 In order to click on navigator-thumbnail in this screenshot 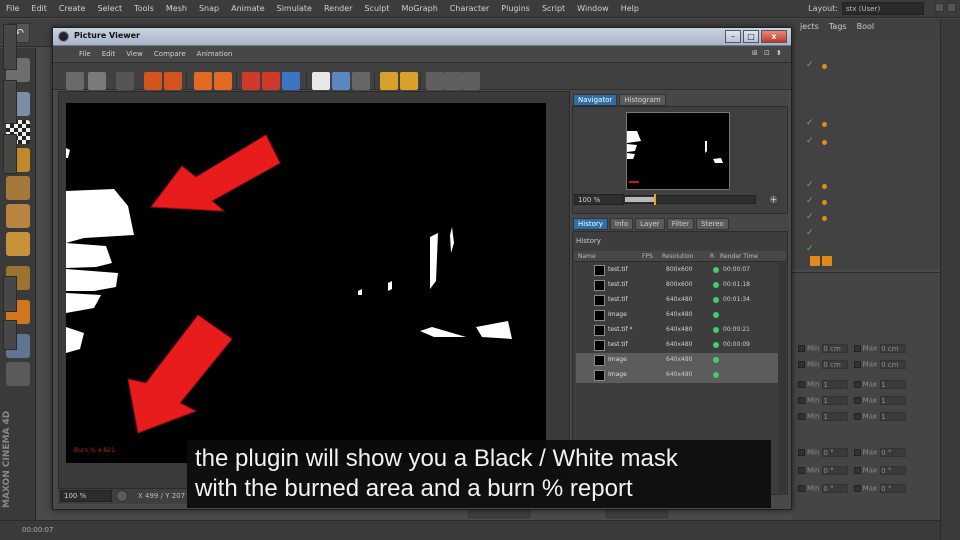, I will do `click(678, 151)`.